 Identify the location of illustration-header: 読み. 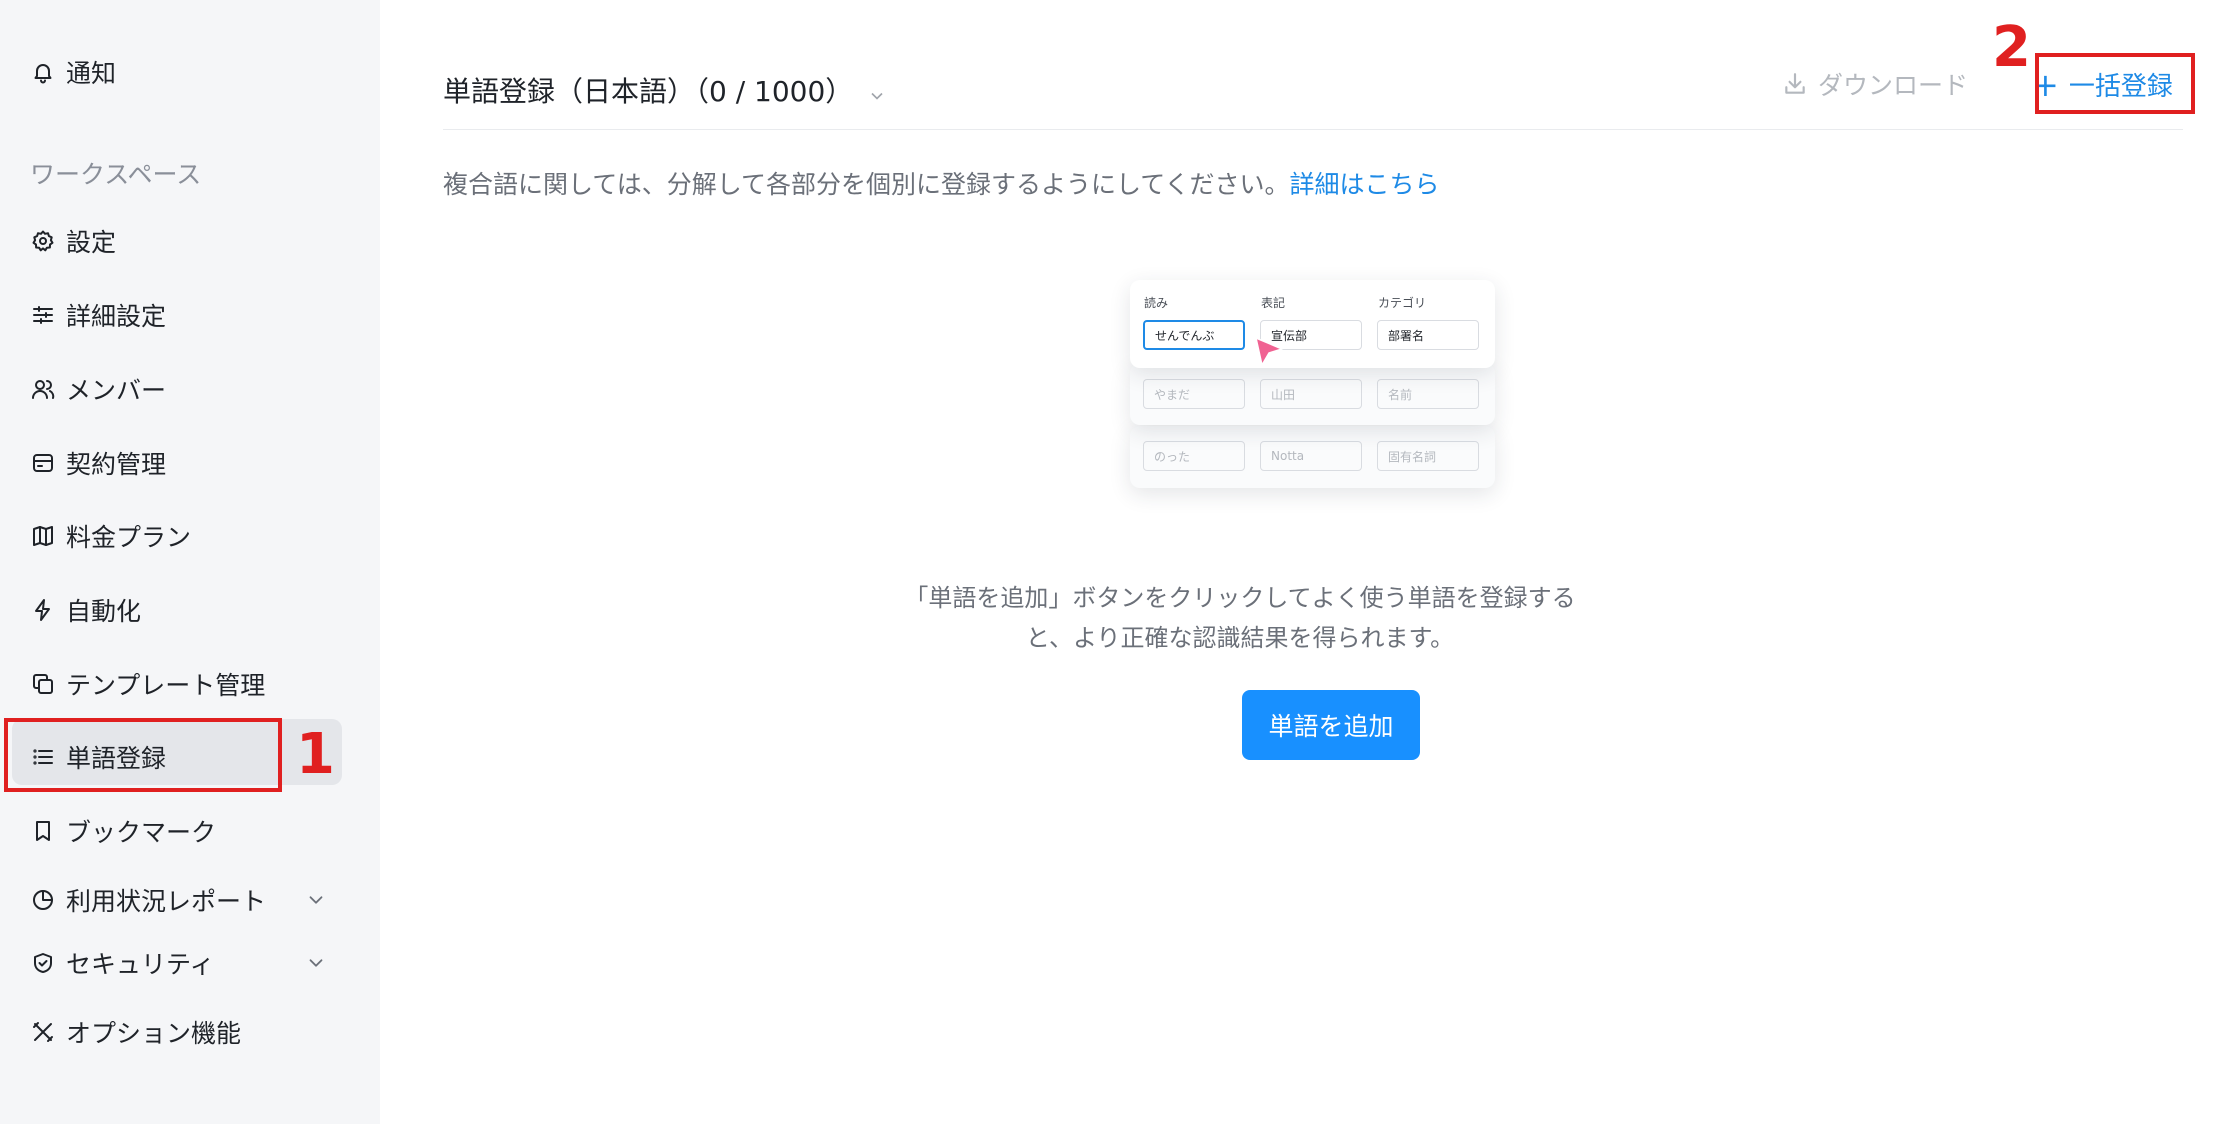
(1156, 303).